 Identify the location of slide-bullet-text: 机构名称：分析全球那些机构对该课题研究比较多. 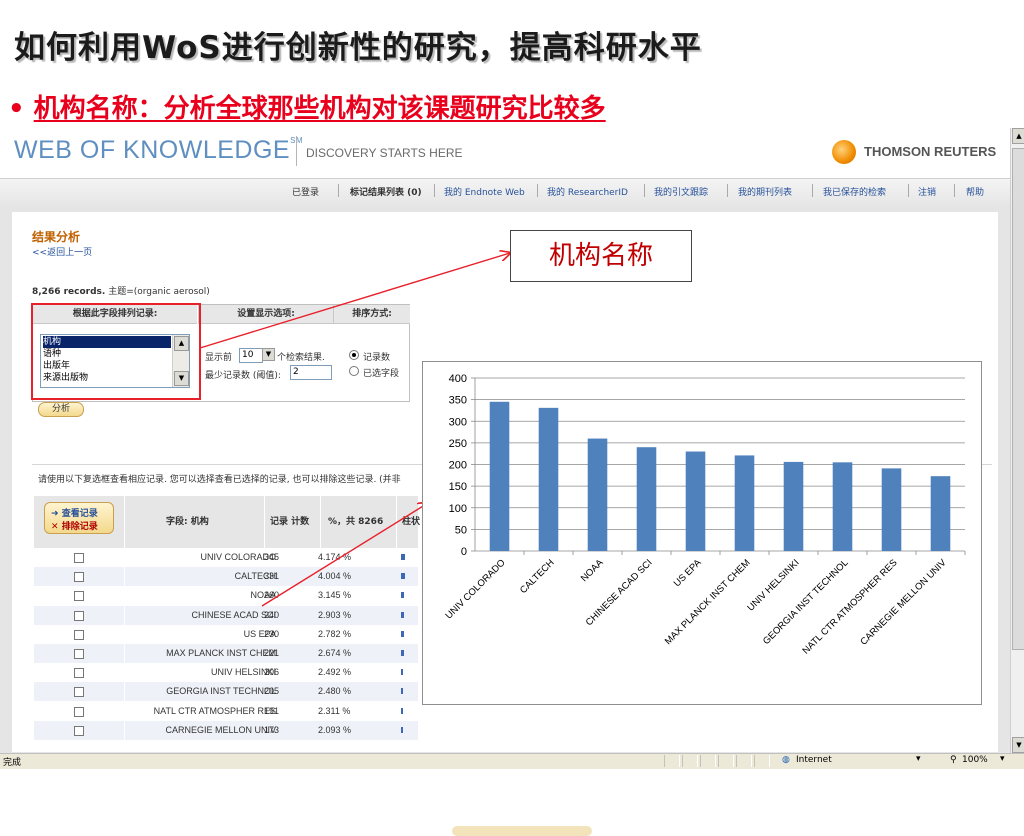
(319, 109).